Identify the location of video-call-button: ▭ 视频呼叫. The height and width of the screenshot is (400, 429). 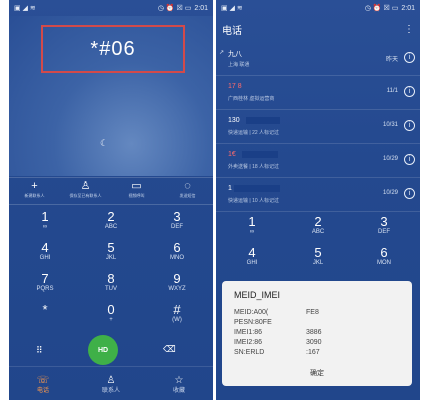
(137, 192).